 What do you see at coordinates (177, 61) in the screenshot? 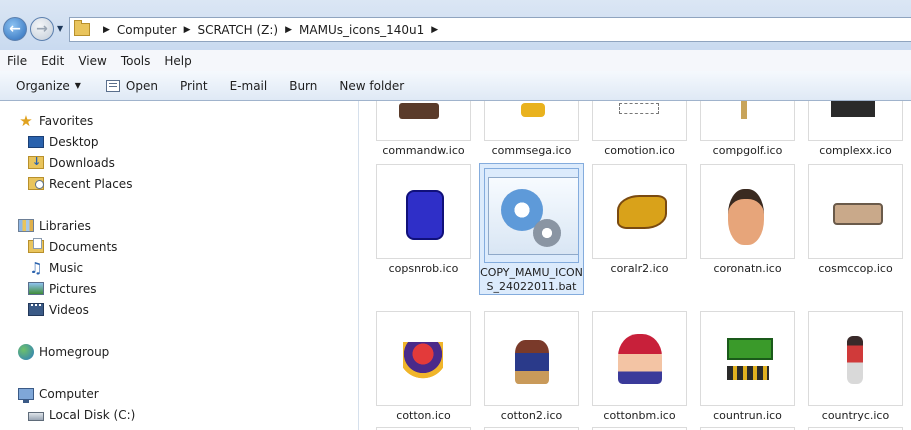
I see `menu-help: Help` at bounding box center [177, 61].